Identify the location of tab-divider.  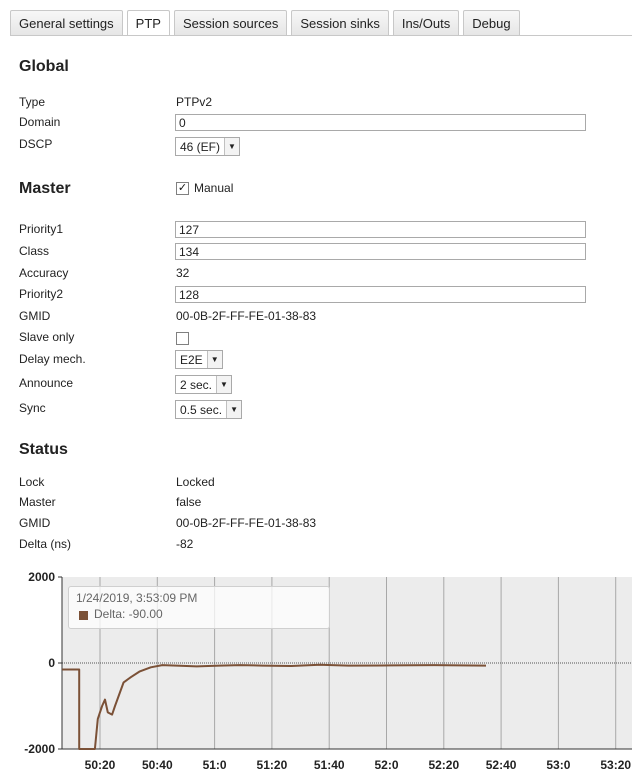
(321, 35).